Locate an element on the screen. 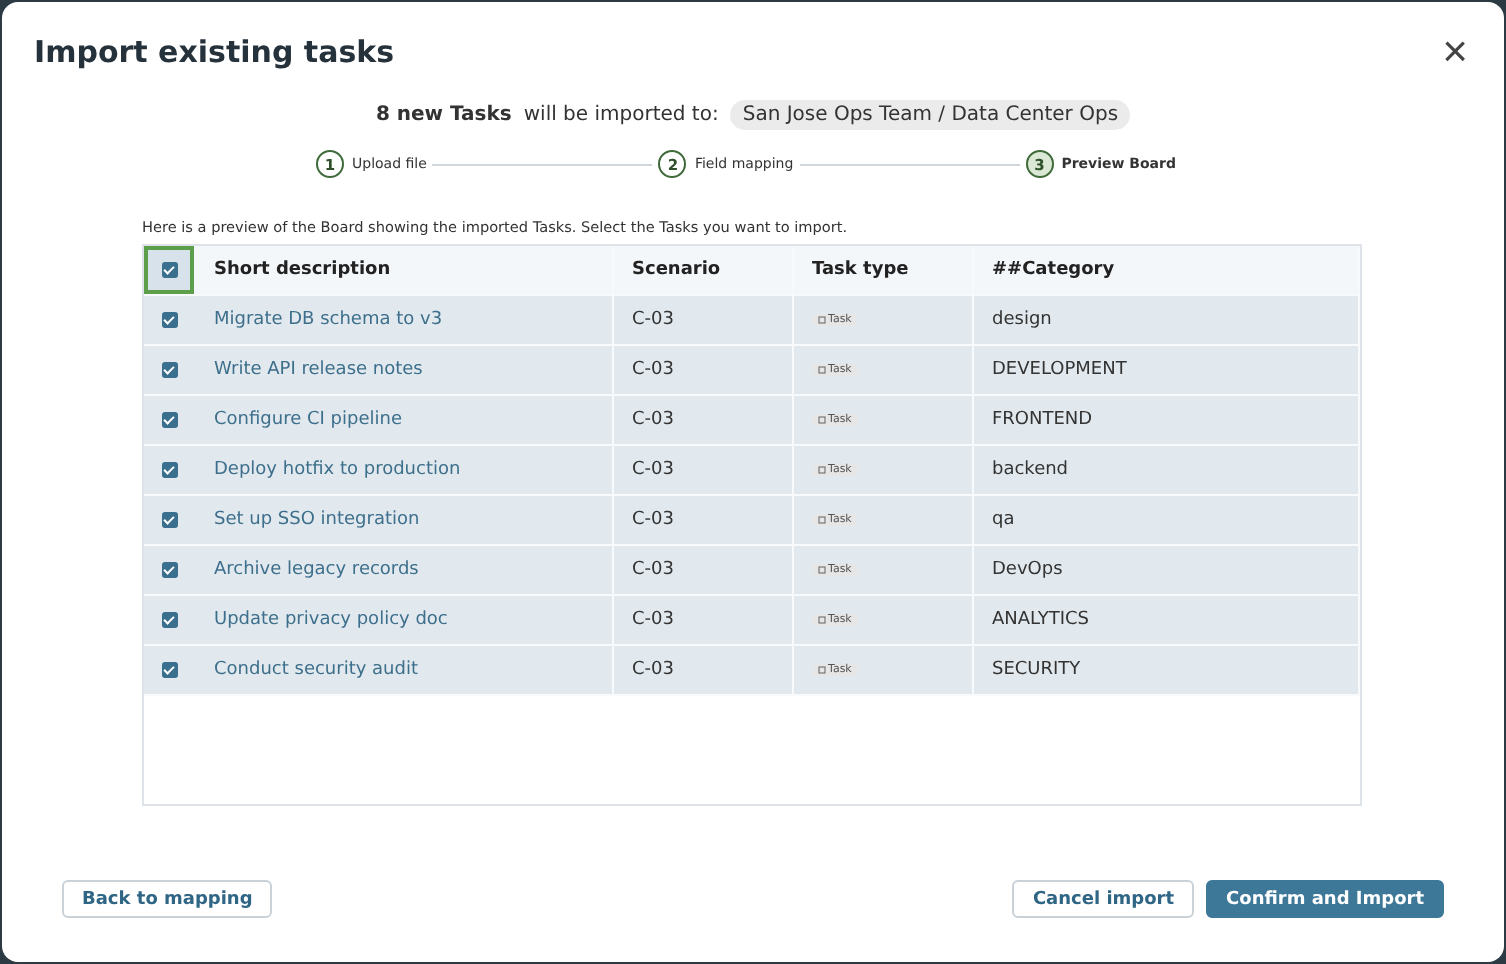 This screenshot has height=964, width=1506. task-link: Migrate DB schema to v3 is located at coordinates (328, 320).